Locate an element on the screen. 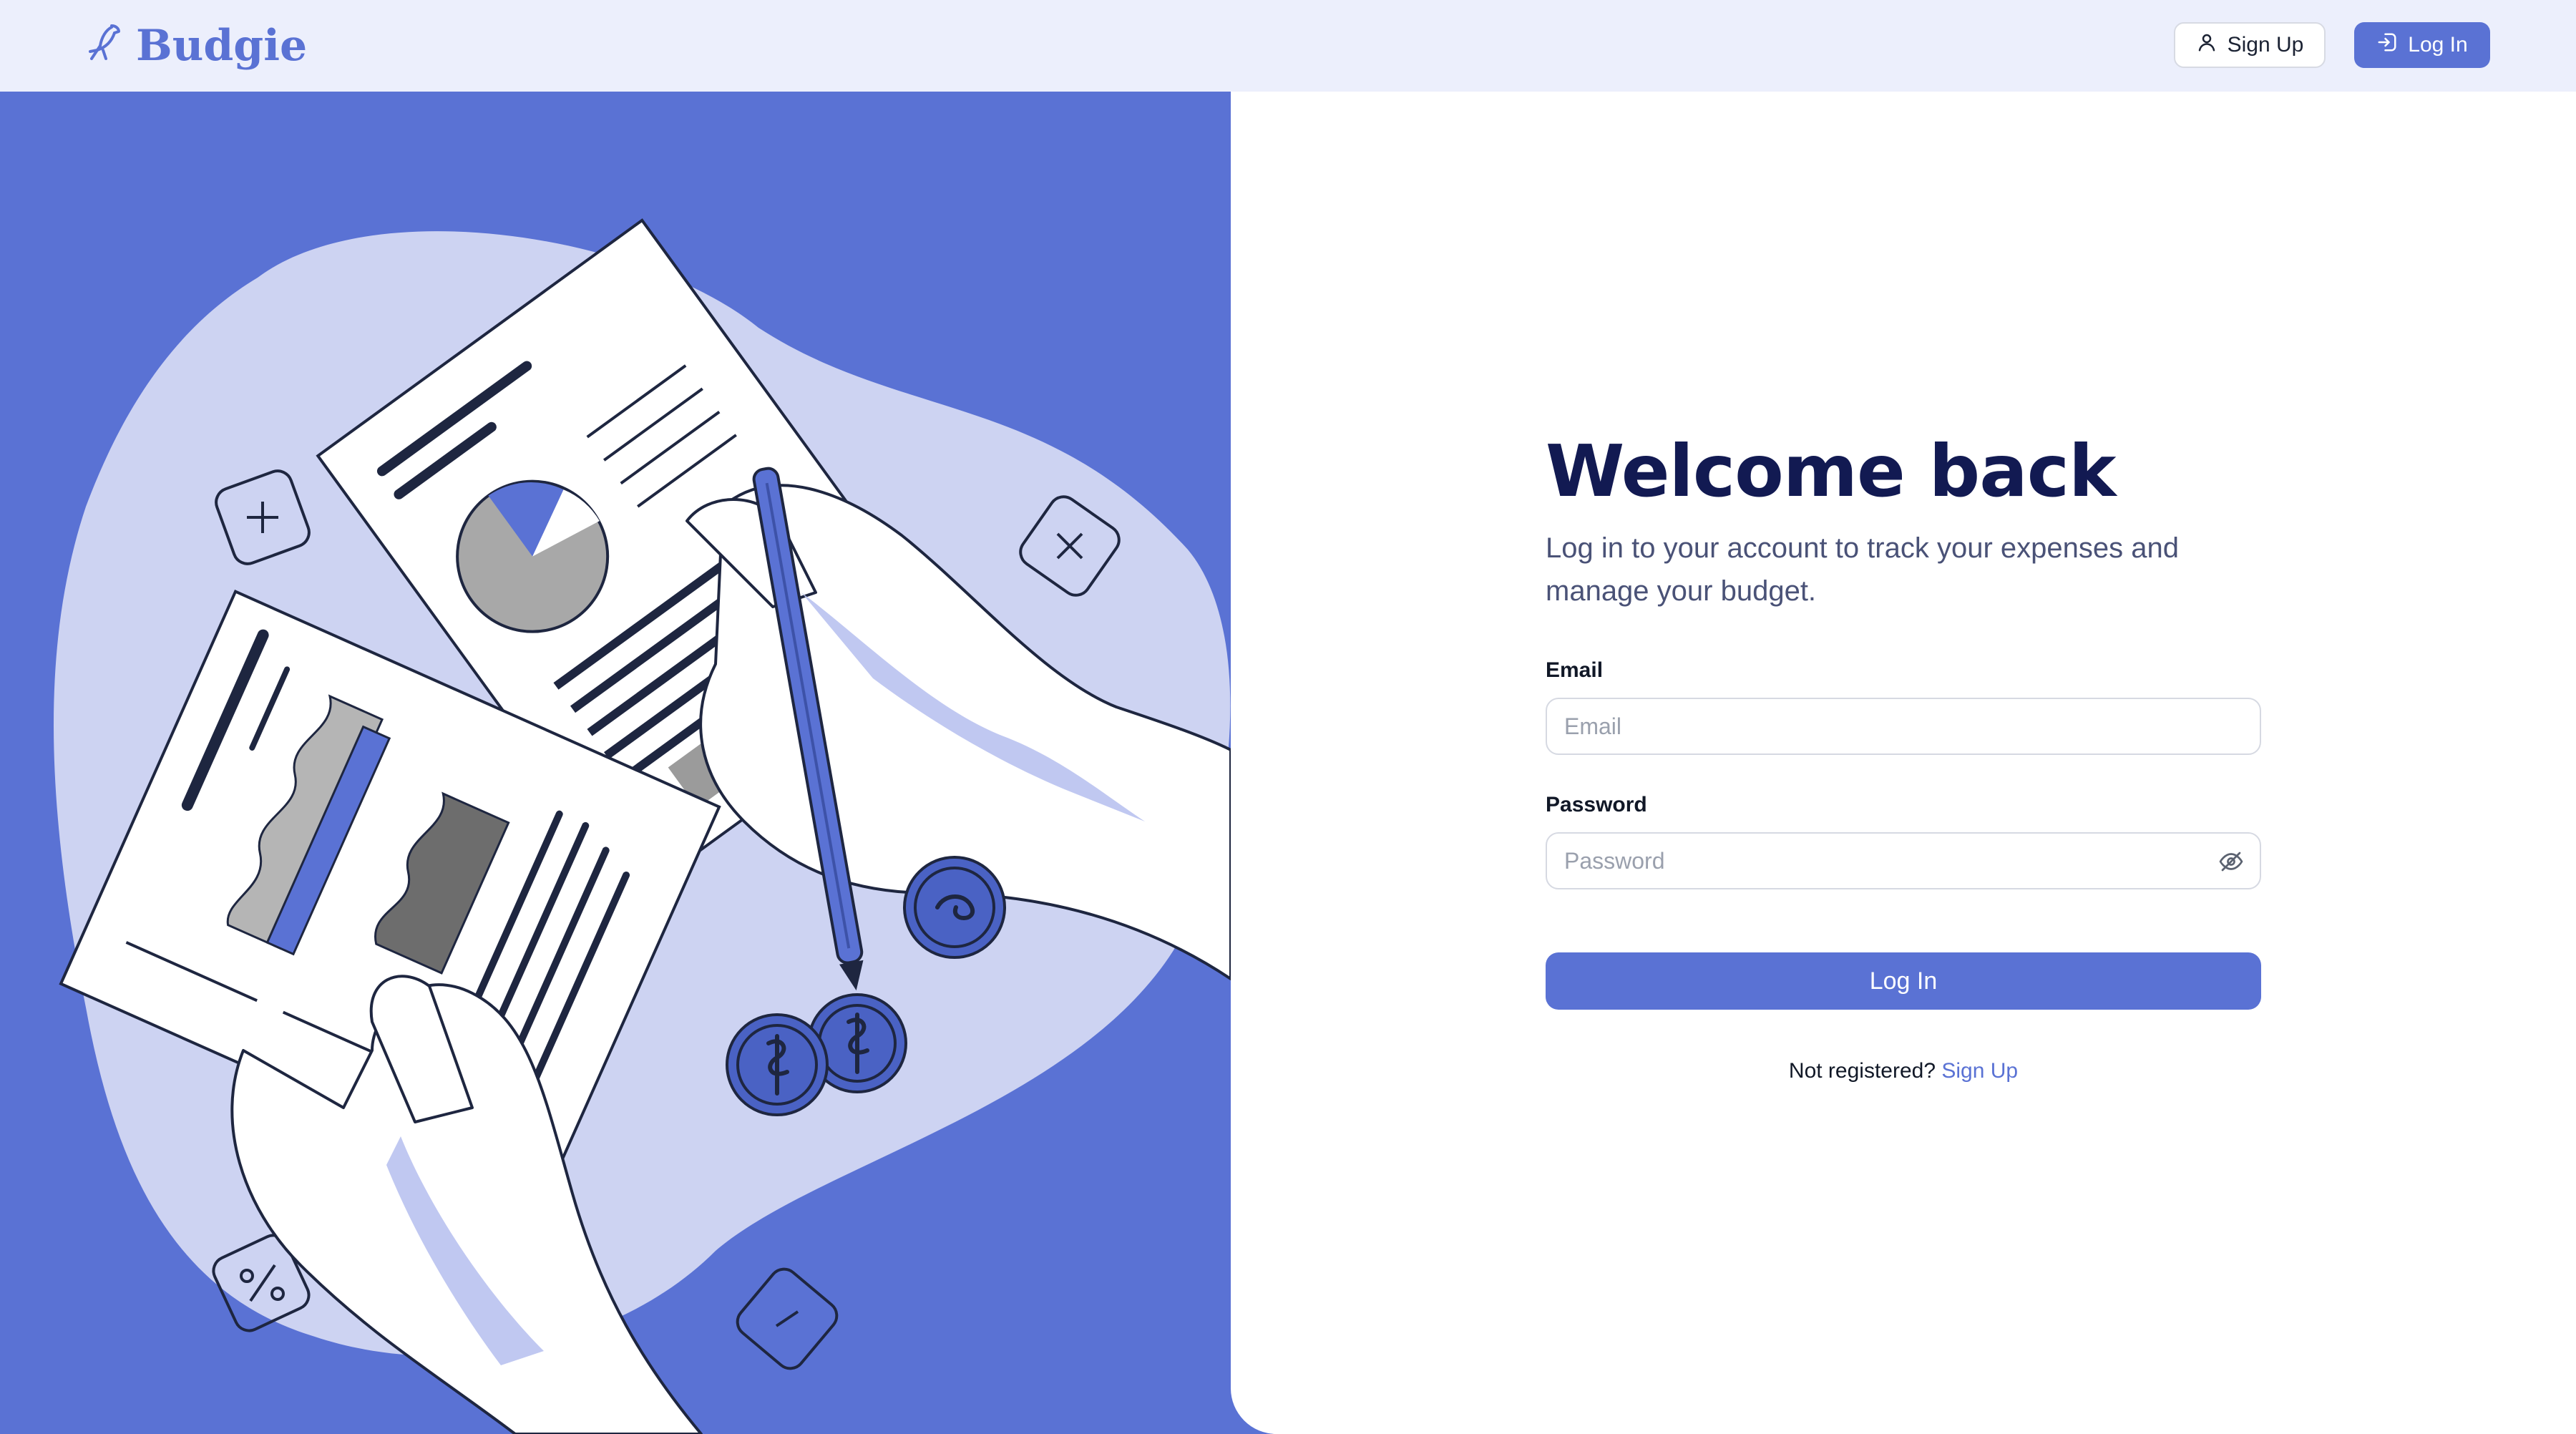  eye-off-icon is located at coordinates (2231, 861).